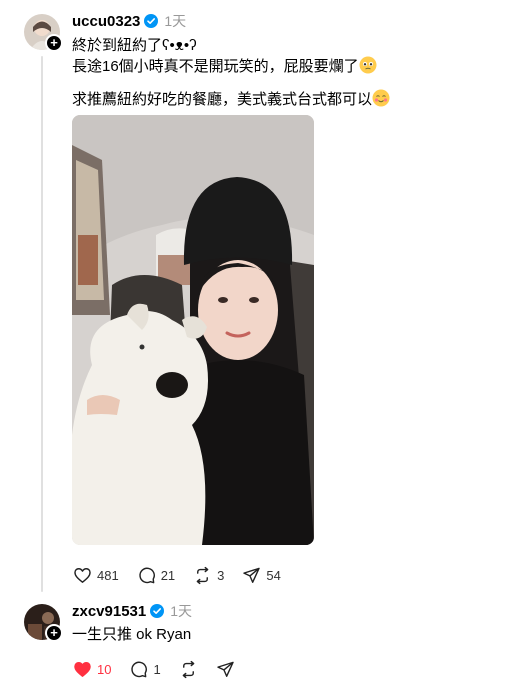  What do you see at coordinates (54, 43) in the screenshot?
I see `follow-plus-icon: +` at bounding box center [54, 43].